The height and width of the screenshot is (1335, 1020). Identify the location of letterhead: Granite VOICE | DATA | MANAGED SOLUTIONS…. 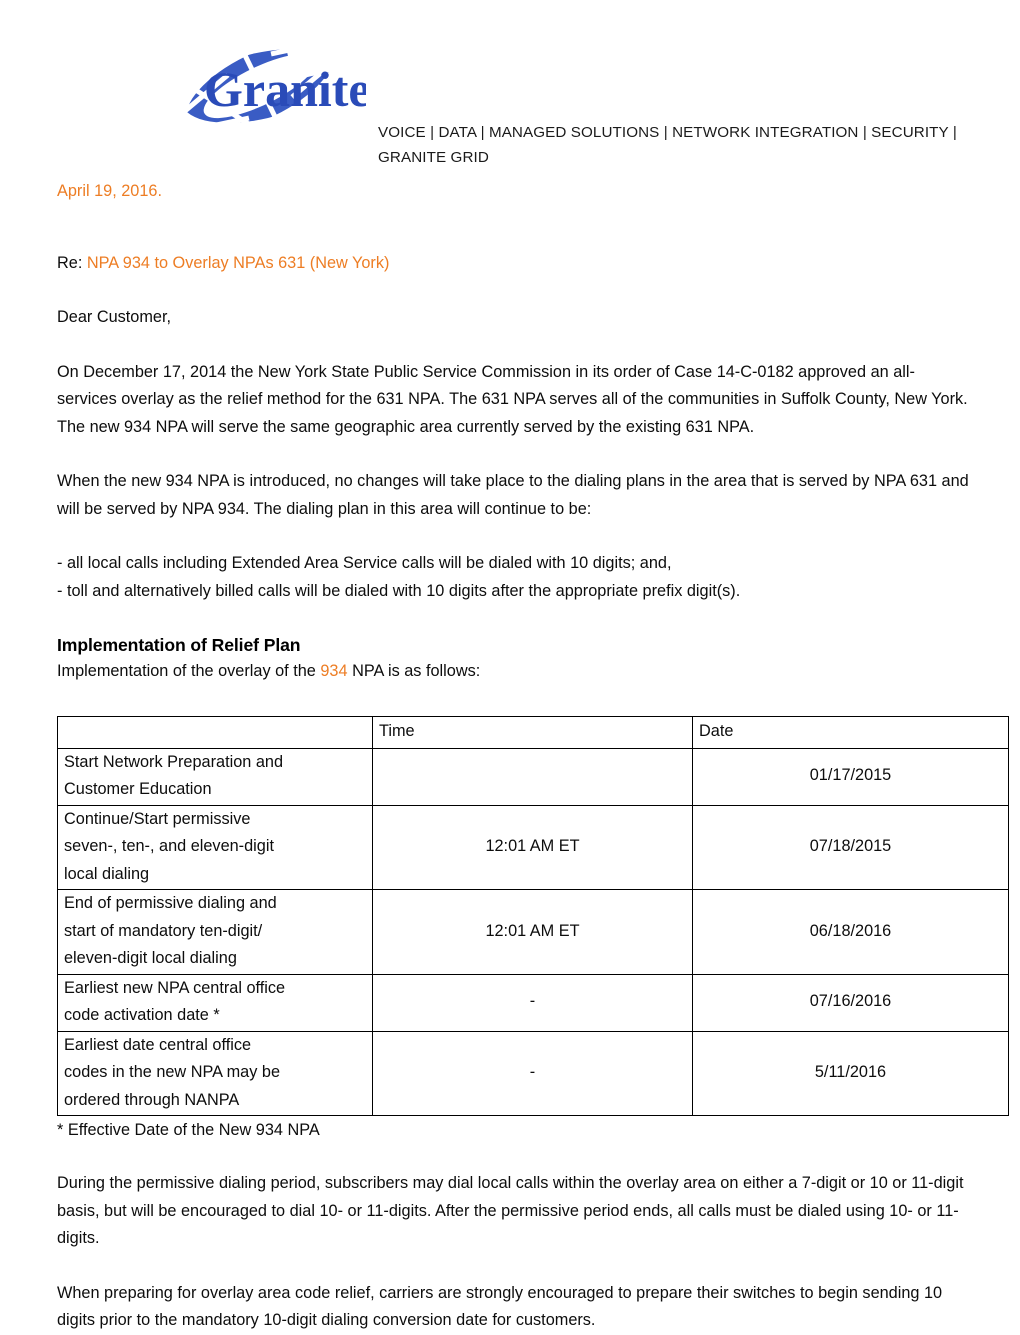
(510, 89).